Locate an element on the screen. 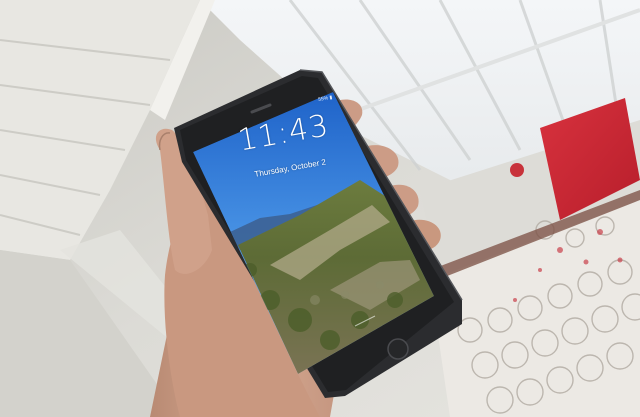 The width and height of the screenshot is (640, 417). home-button is located at coordinates (398, 349).